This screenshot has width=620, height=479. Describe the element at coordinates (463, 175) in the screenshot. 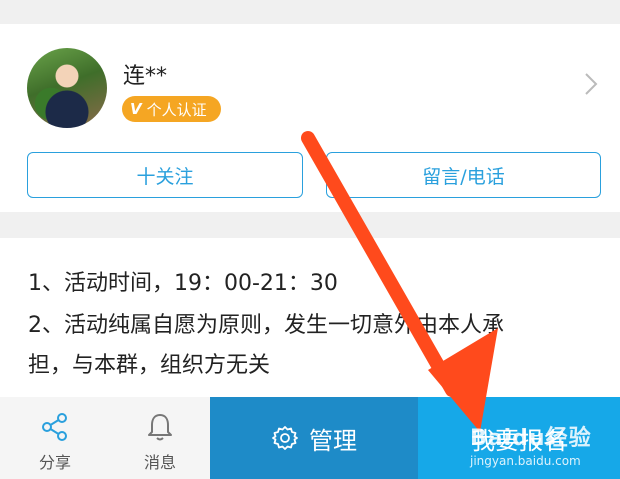

I see `message-call-button: 留言/电话` at that location.